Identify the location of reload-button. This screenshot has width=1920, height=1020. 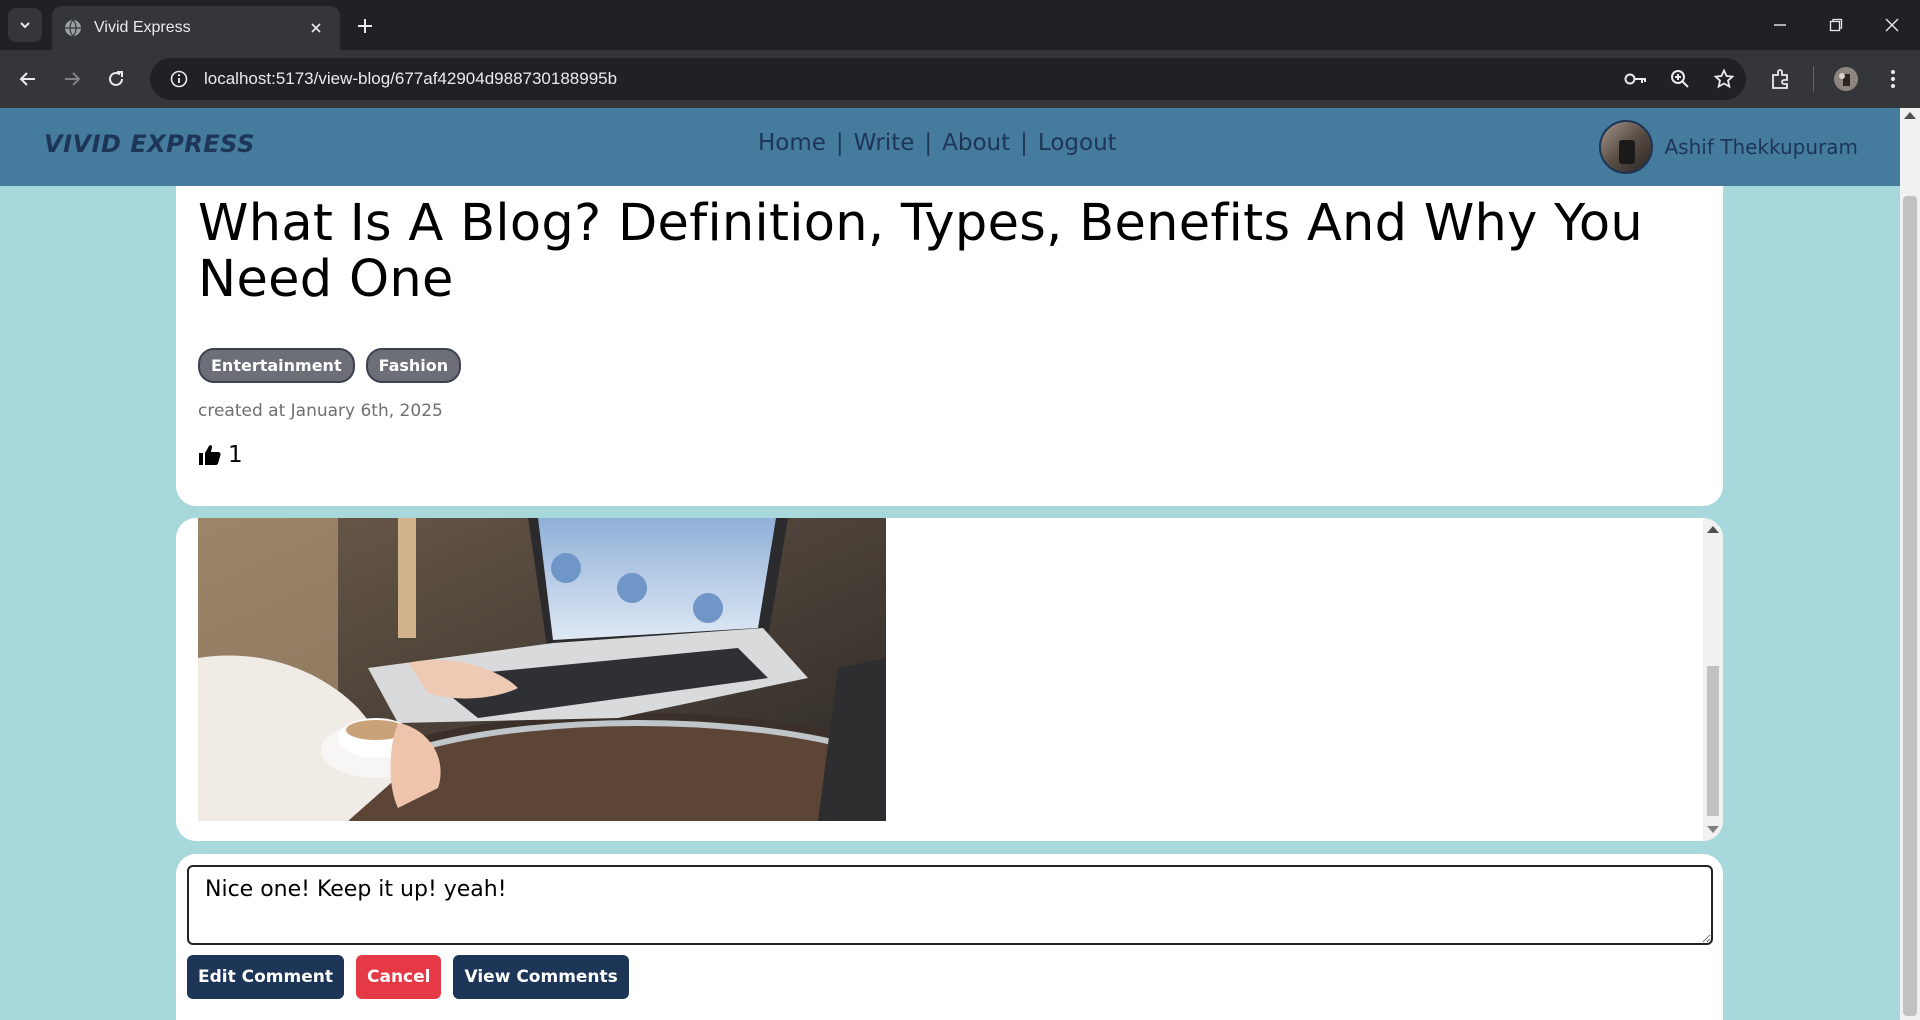
(116, 79).